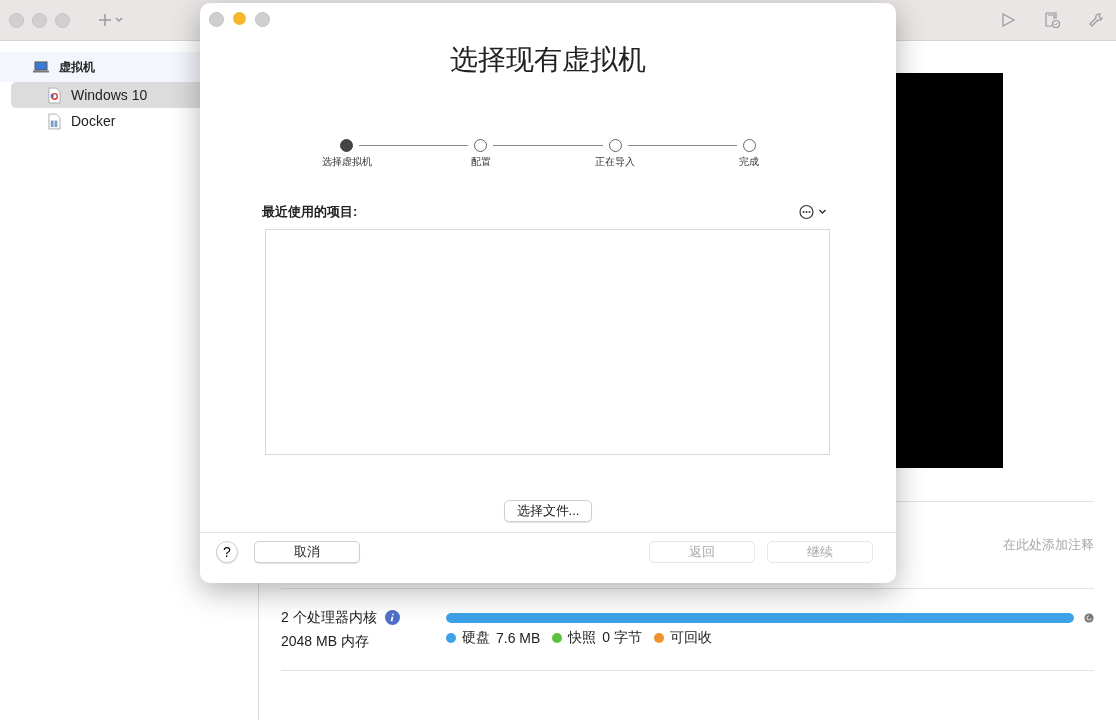  I want to click on play-icon, so click(1008, 20).